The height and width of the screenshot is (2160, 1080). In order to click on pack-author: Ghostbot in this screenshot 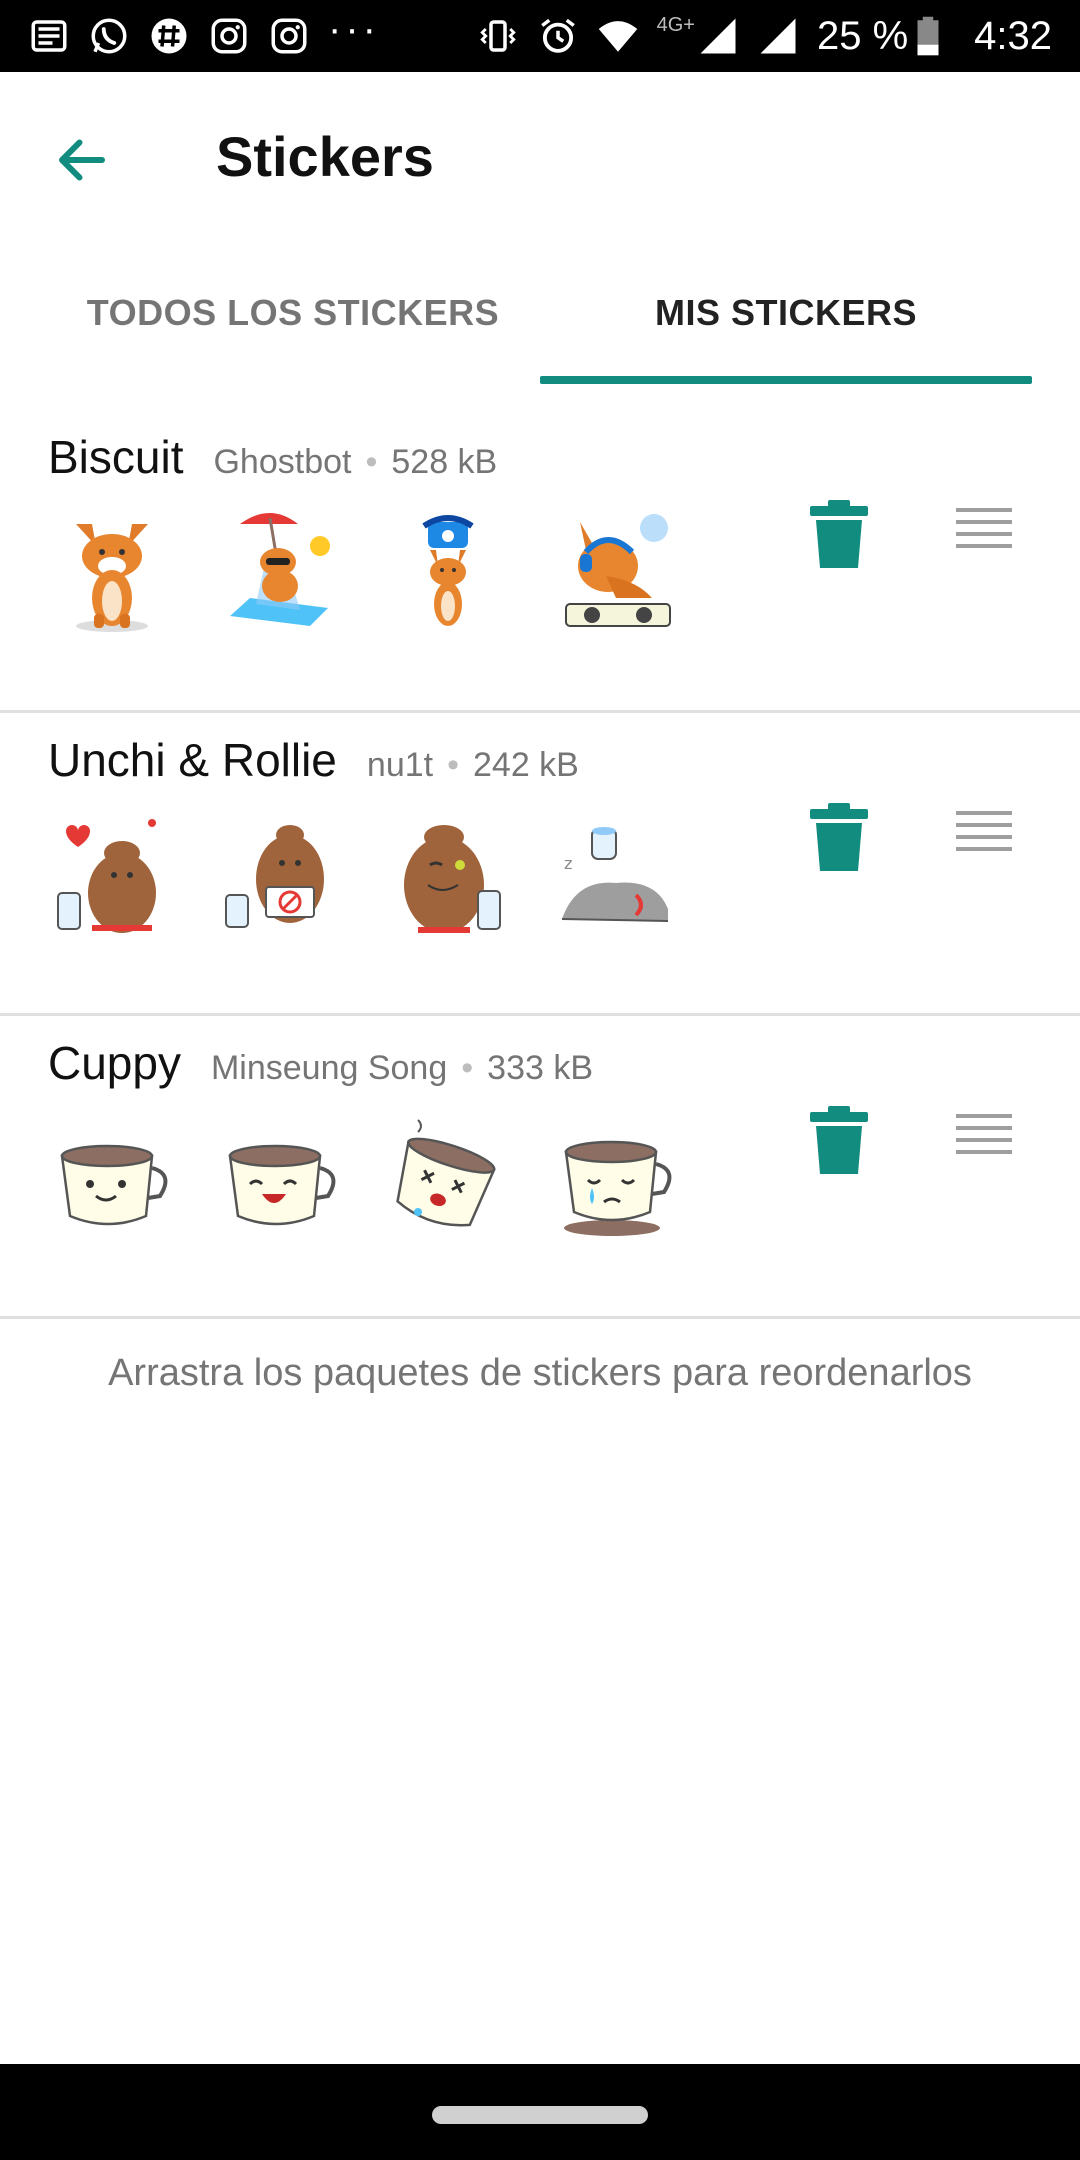, I will do `click(282, 462)`.